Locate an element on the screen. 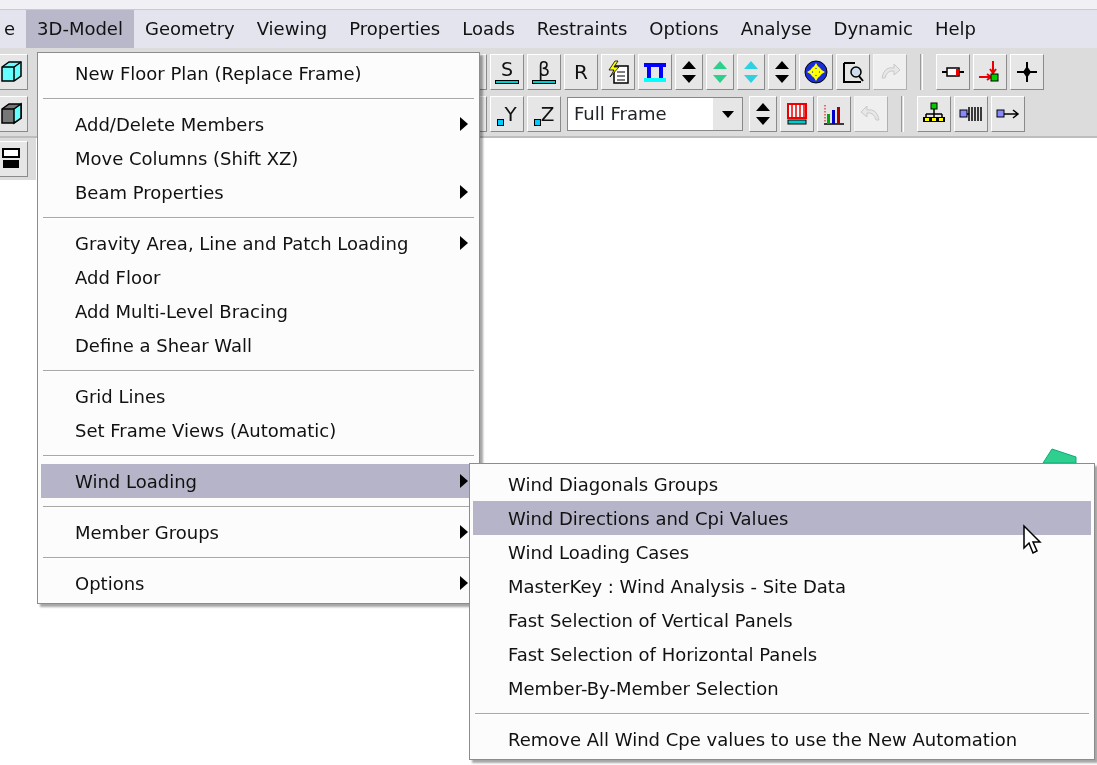 This screenshot has height=765, width=1097. bar-chart-icon is located at coordinates (834, 114).